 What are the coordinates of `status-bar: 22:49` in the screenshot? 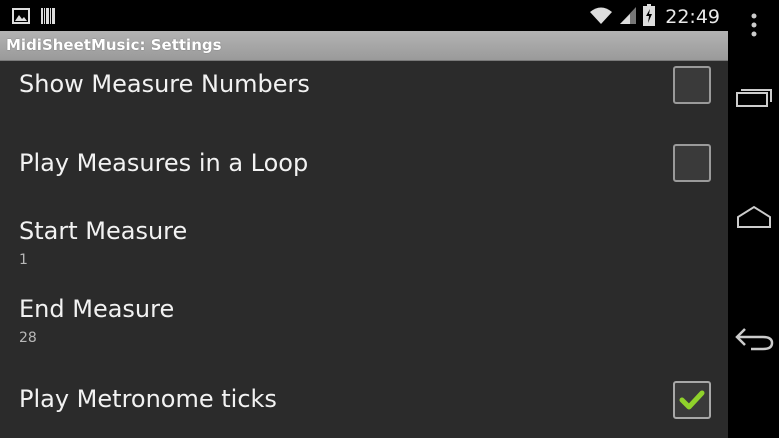 It's located at (364, 15).